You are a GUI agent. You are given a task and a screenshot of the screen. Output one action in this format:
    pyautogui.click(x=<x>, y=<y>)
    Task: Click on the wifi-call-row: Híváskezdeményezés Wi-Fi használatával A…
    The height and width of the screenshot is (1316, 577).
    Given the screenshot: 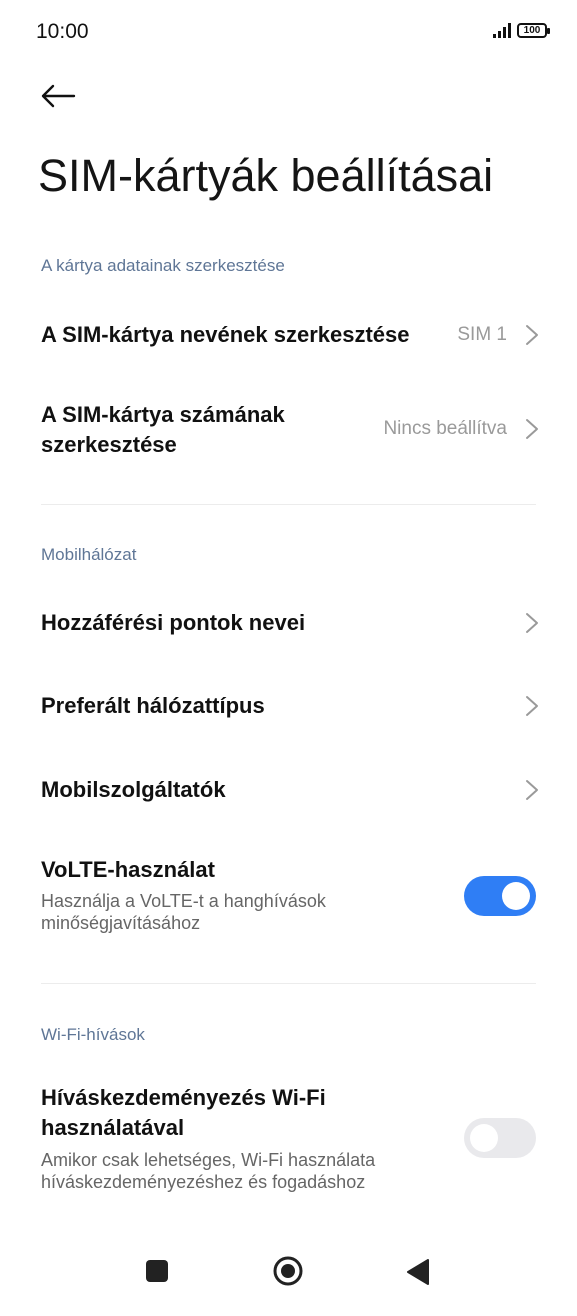 What is the action you would take?
    pyautogui.click(x=288, y=1140)
    